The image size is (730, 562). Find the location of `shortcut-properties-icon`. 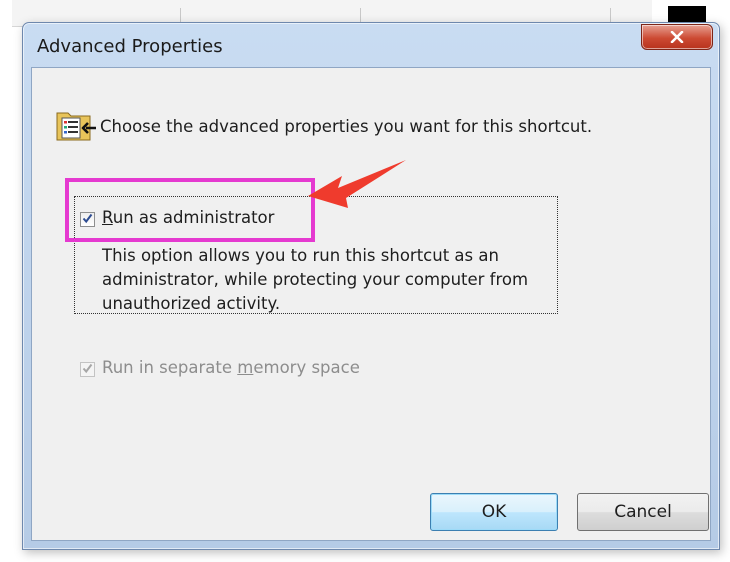

shortcut-properties-icon is located at coordinates (76, 126).